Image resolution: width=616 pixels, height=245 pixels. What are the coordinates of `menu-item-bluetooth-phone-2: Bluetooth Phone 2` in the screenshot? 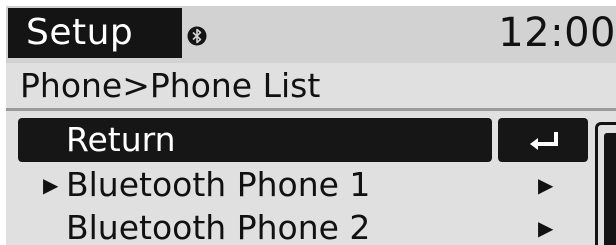 It's located at (255, 225).